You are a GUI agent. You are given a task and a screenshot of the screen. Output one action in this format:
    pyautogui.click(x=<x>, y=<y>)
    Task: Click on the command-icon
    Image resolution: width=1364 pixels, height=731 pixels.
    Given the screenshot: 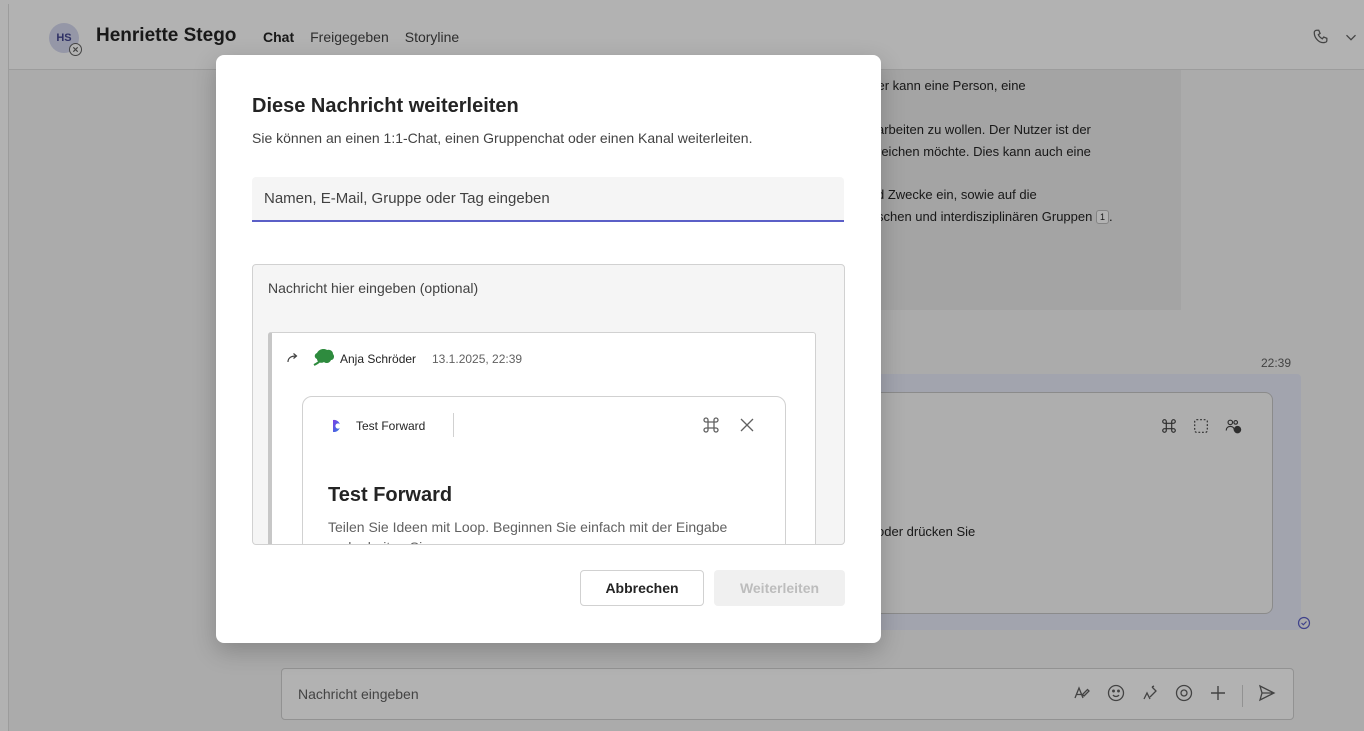 What is the action you would take?
    pyautogui.click(x=711, y=425)
    